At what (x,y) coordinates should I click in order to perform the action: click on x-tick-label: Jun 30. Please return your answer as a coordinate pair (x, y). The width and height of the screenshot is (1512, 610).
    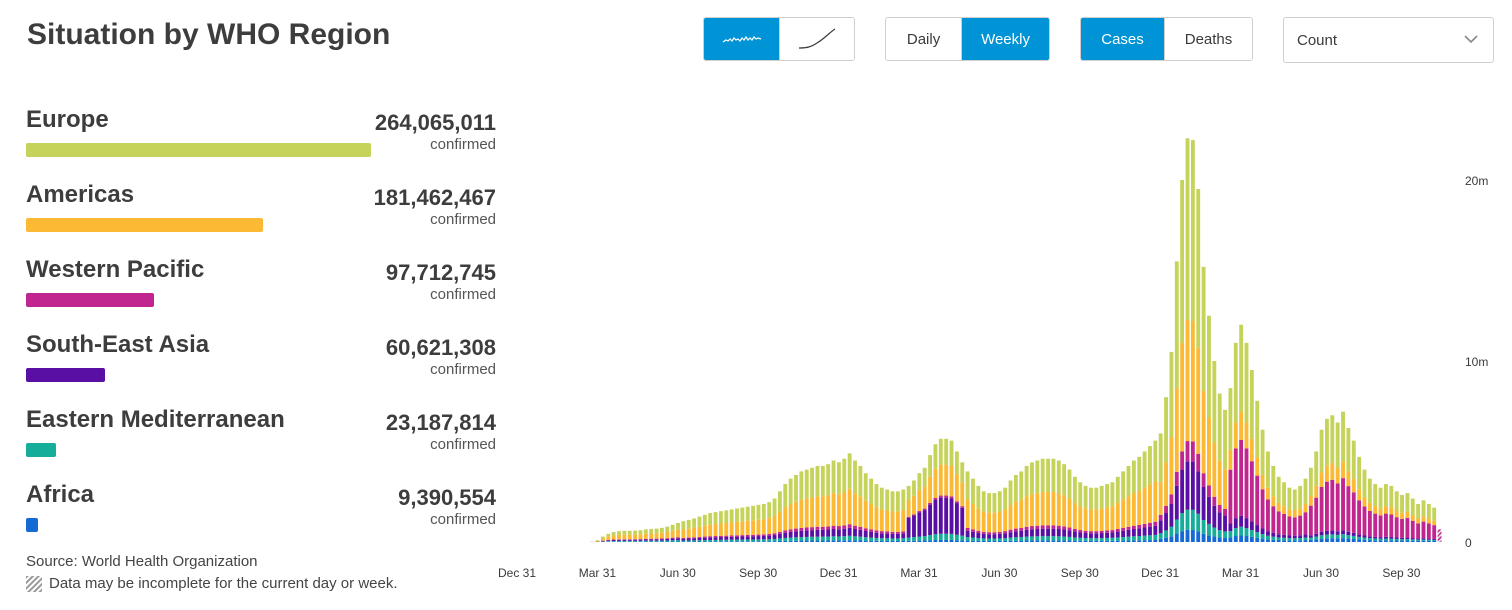
    Looking at the image, I should click on (1321, 573).